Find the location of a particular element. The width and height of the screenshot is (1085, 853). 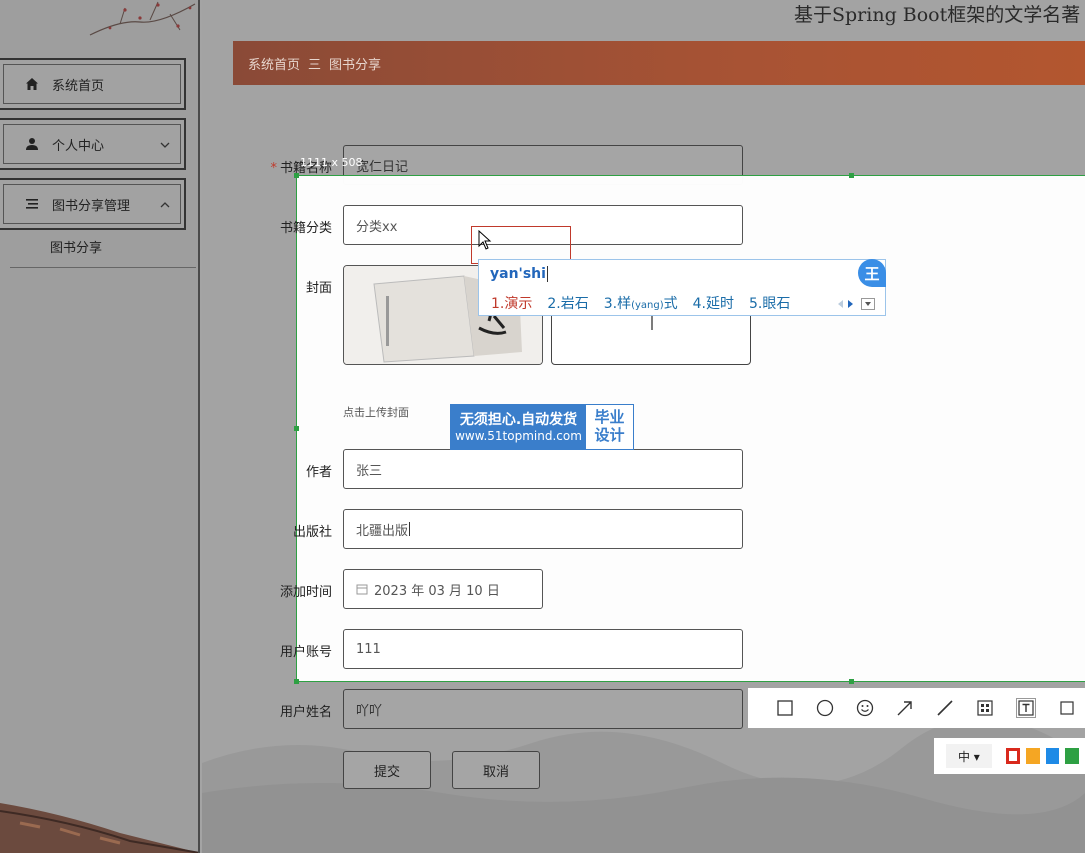

text-caret is located at coordinates (410, 529).